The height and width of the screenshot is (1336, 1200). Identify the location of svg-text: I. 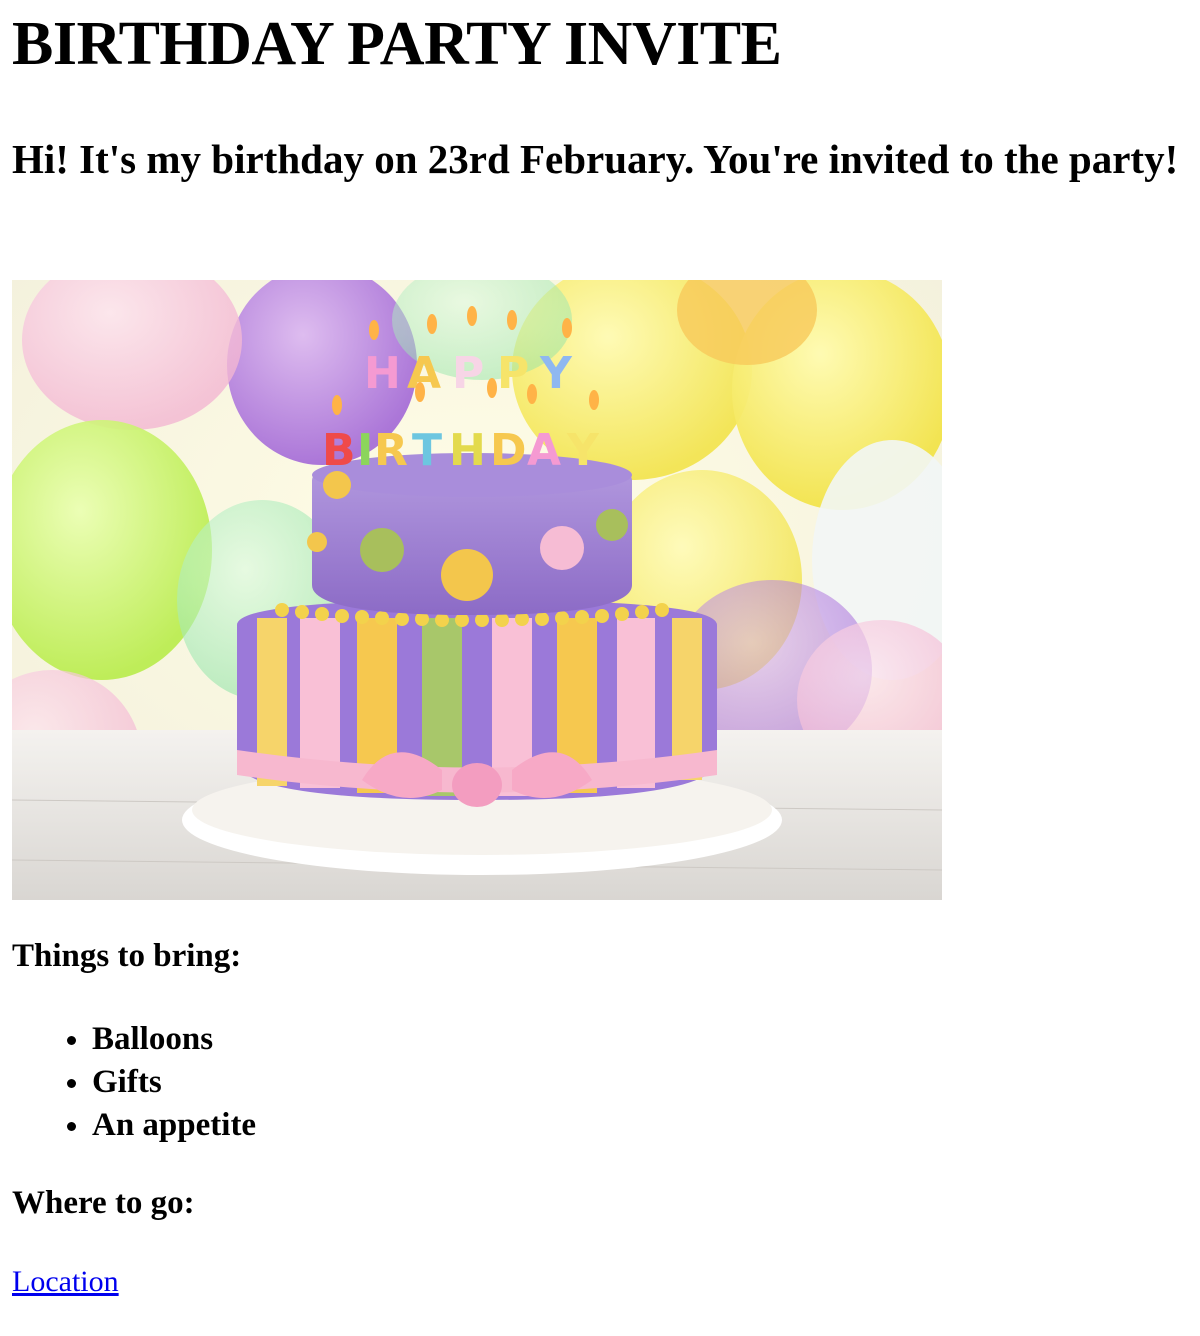
(365, 450).